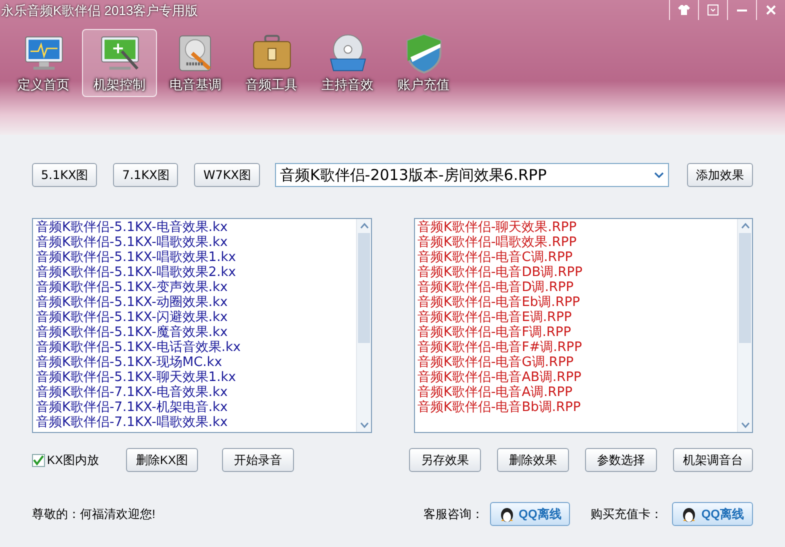 The width and height of the screenshot is (785, 547). Describe the element at coordinates (132, 392) in the screenshot. I see `list-item: 音频K歌伴侣-7.1KX-电音效果.kx` at that location.